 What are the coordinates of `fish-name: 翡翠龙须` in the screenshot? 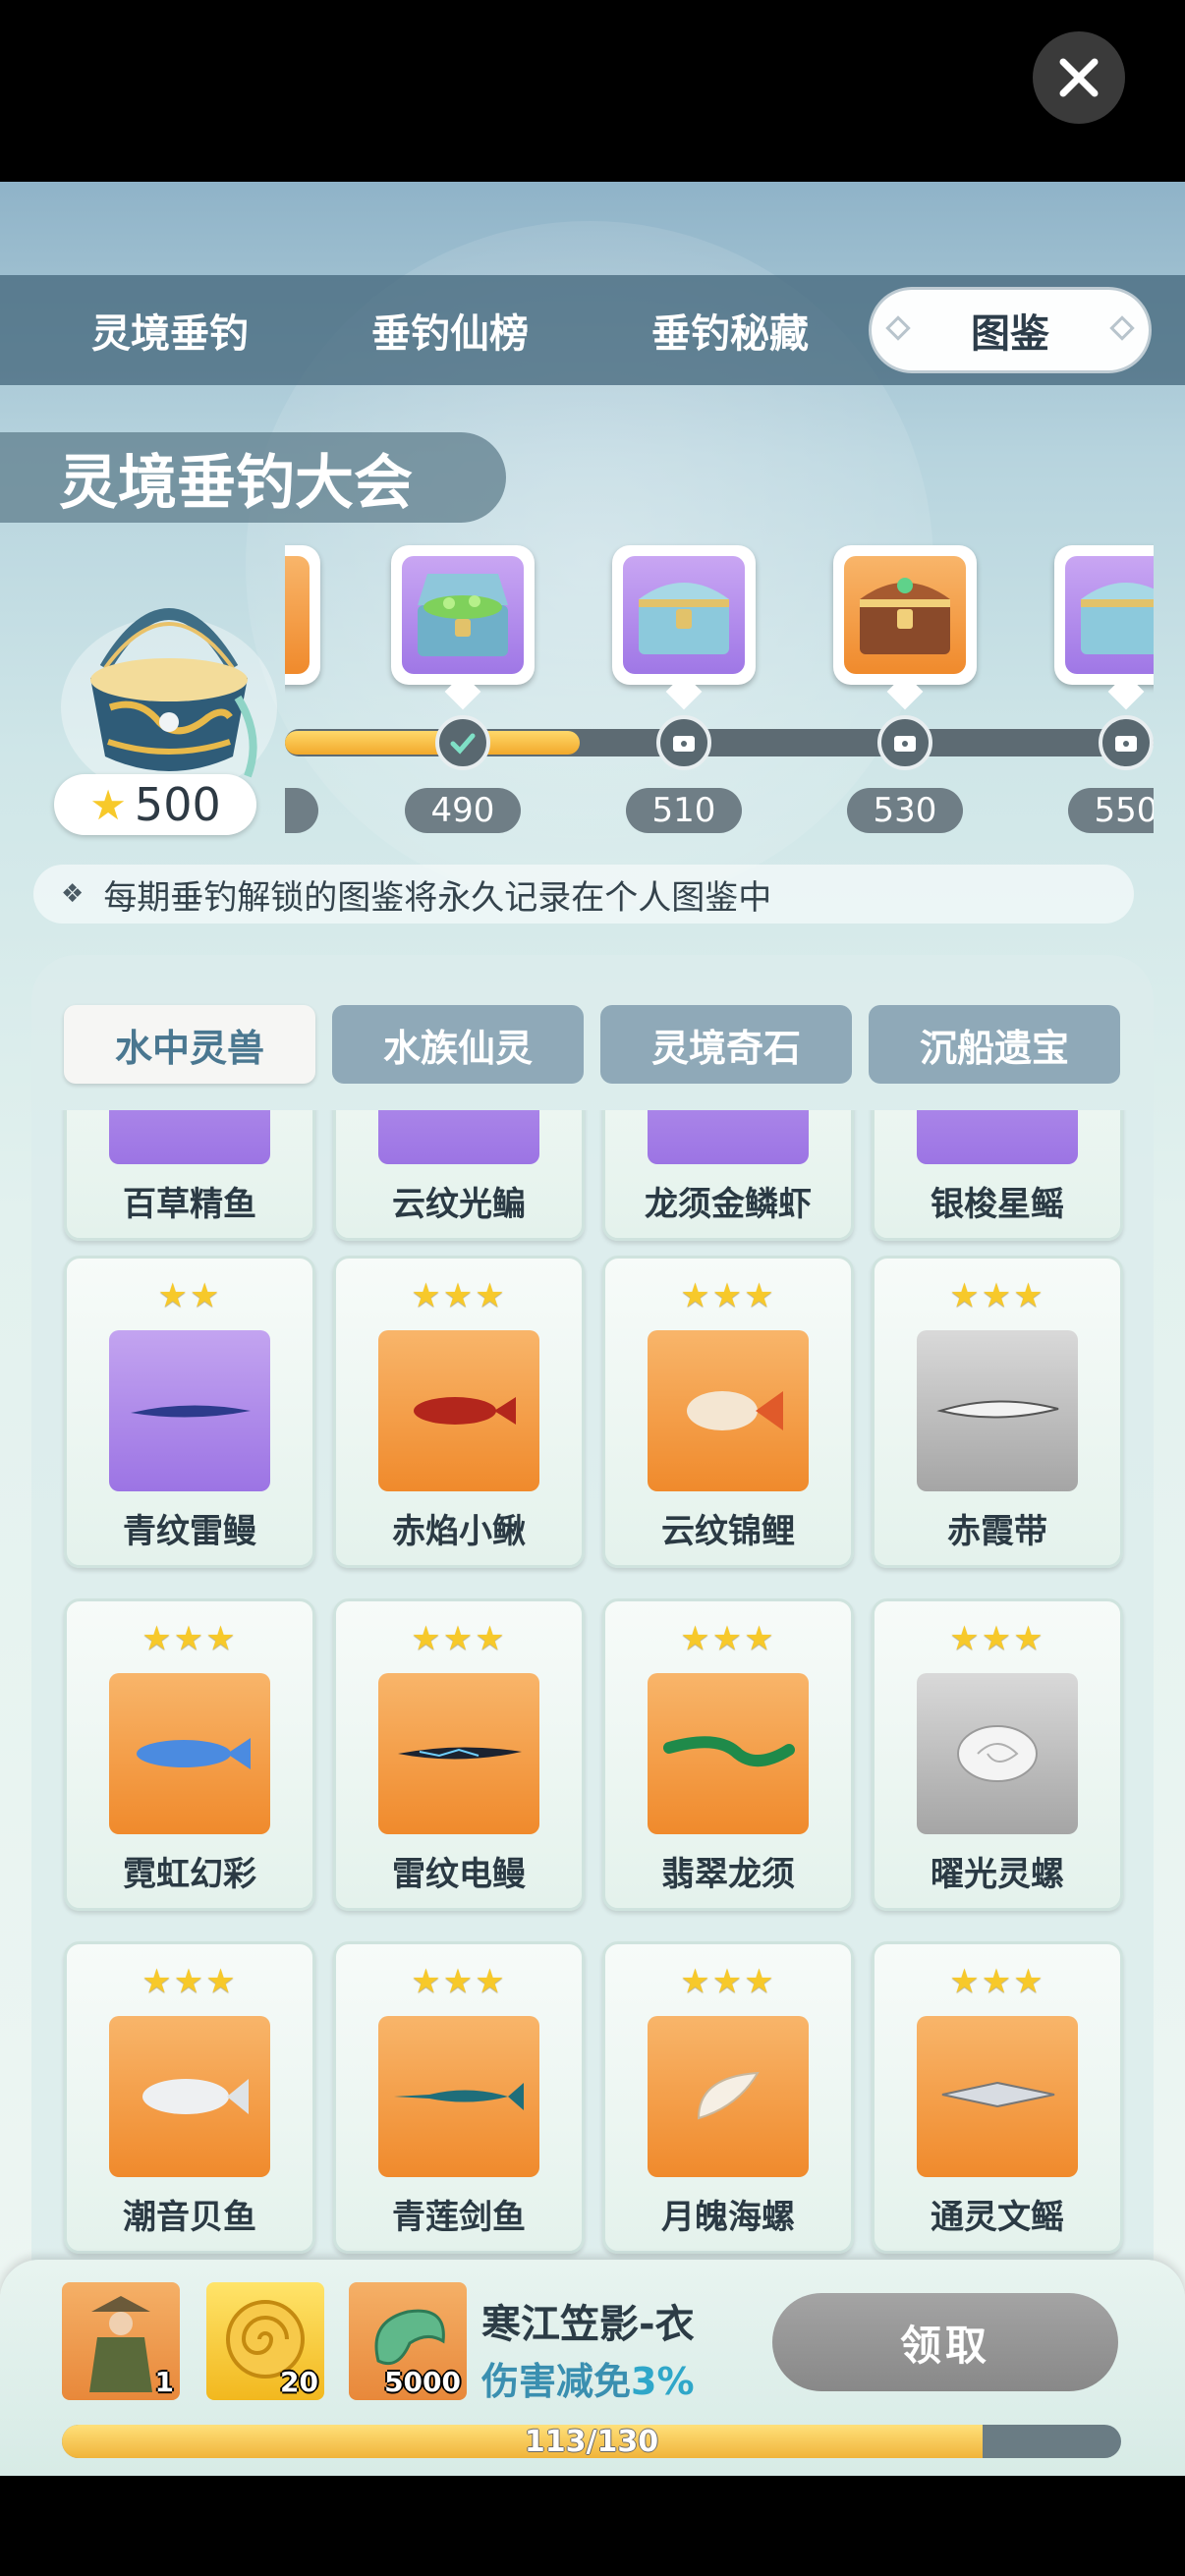 It's located at (728, 1874).